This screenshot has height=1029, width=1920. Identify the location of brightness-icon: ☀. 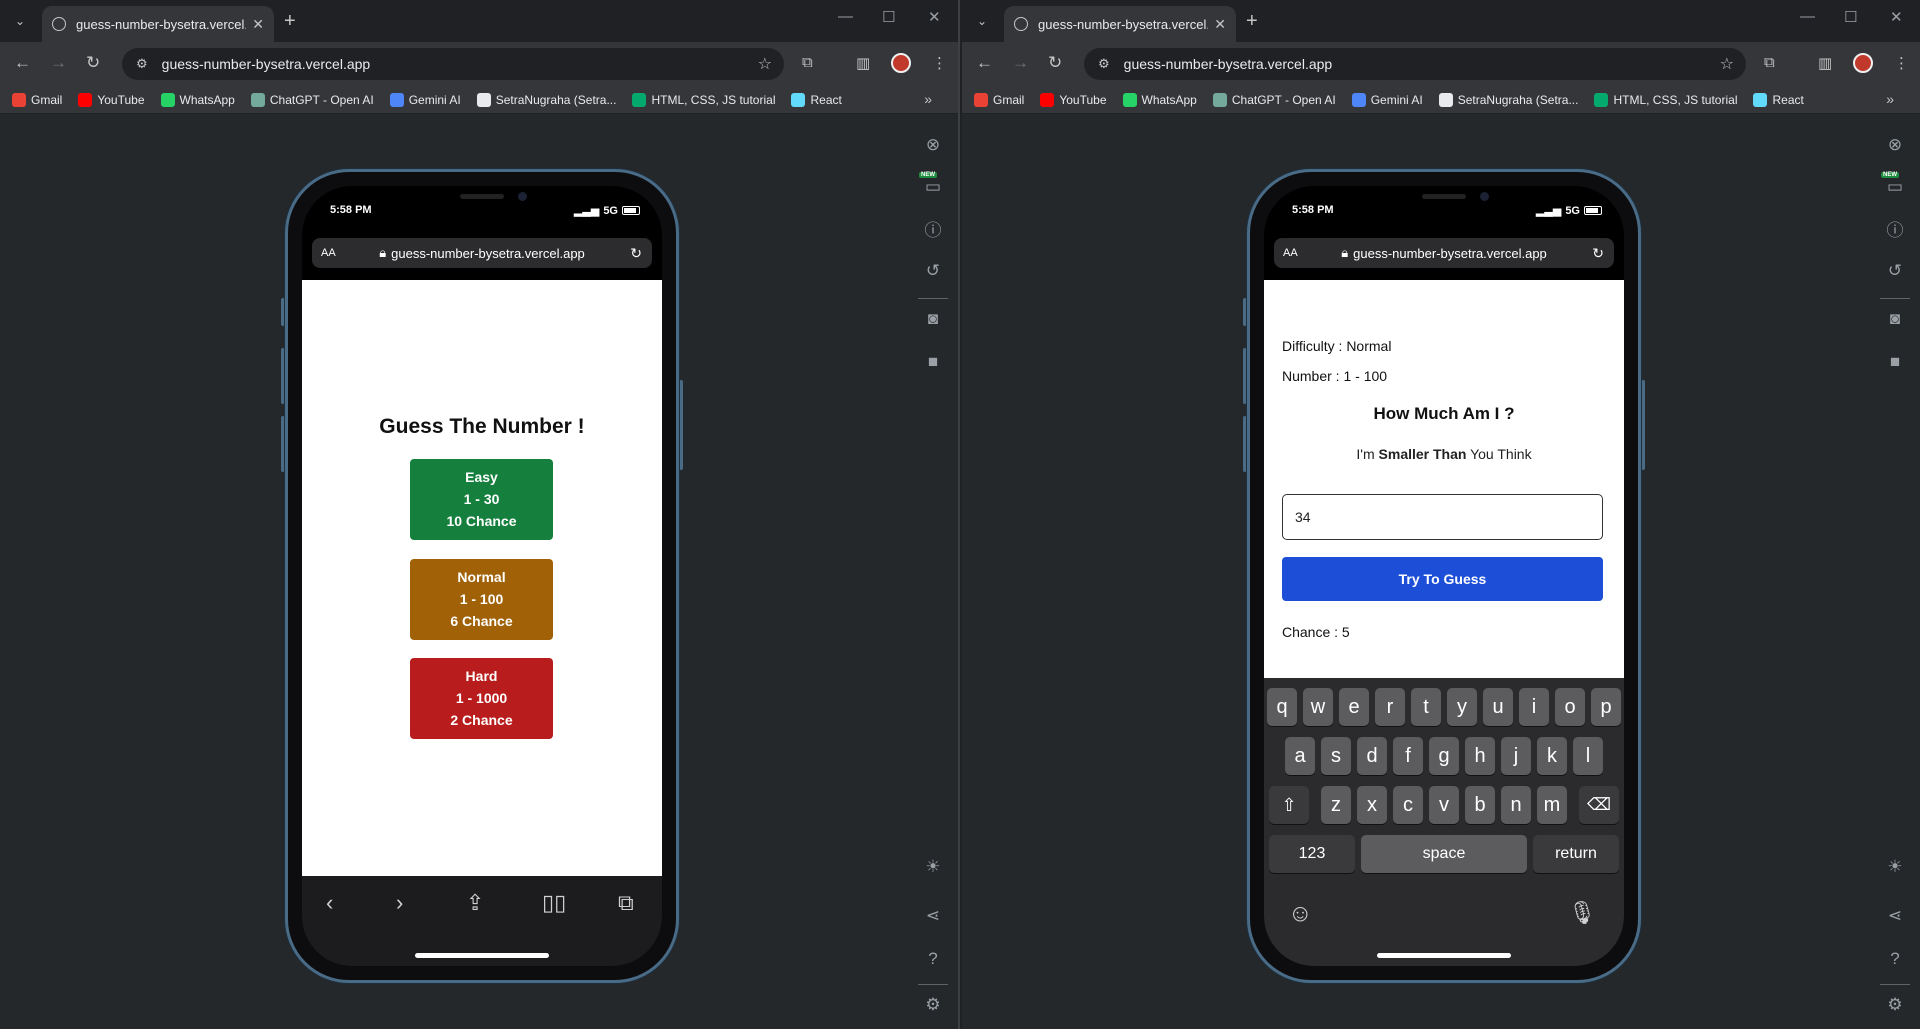
(1895, 867).